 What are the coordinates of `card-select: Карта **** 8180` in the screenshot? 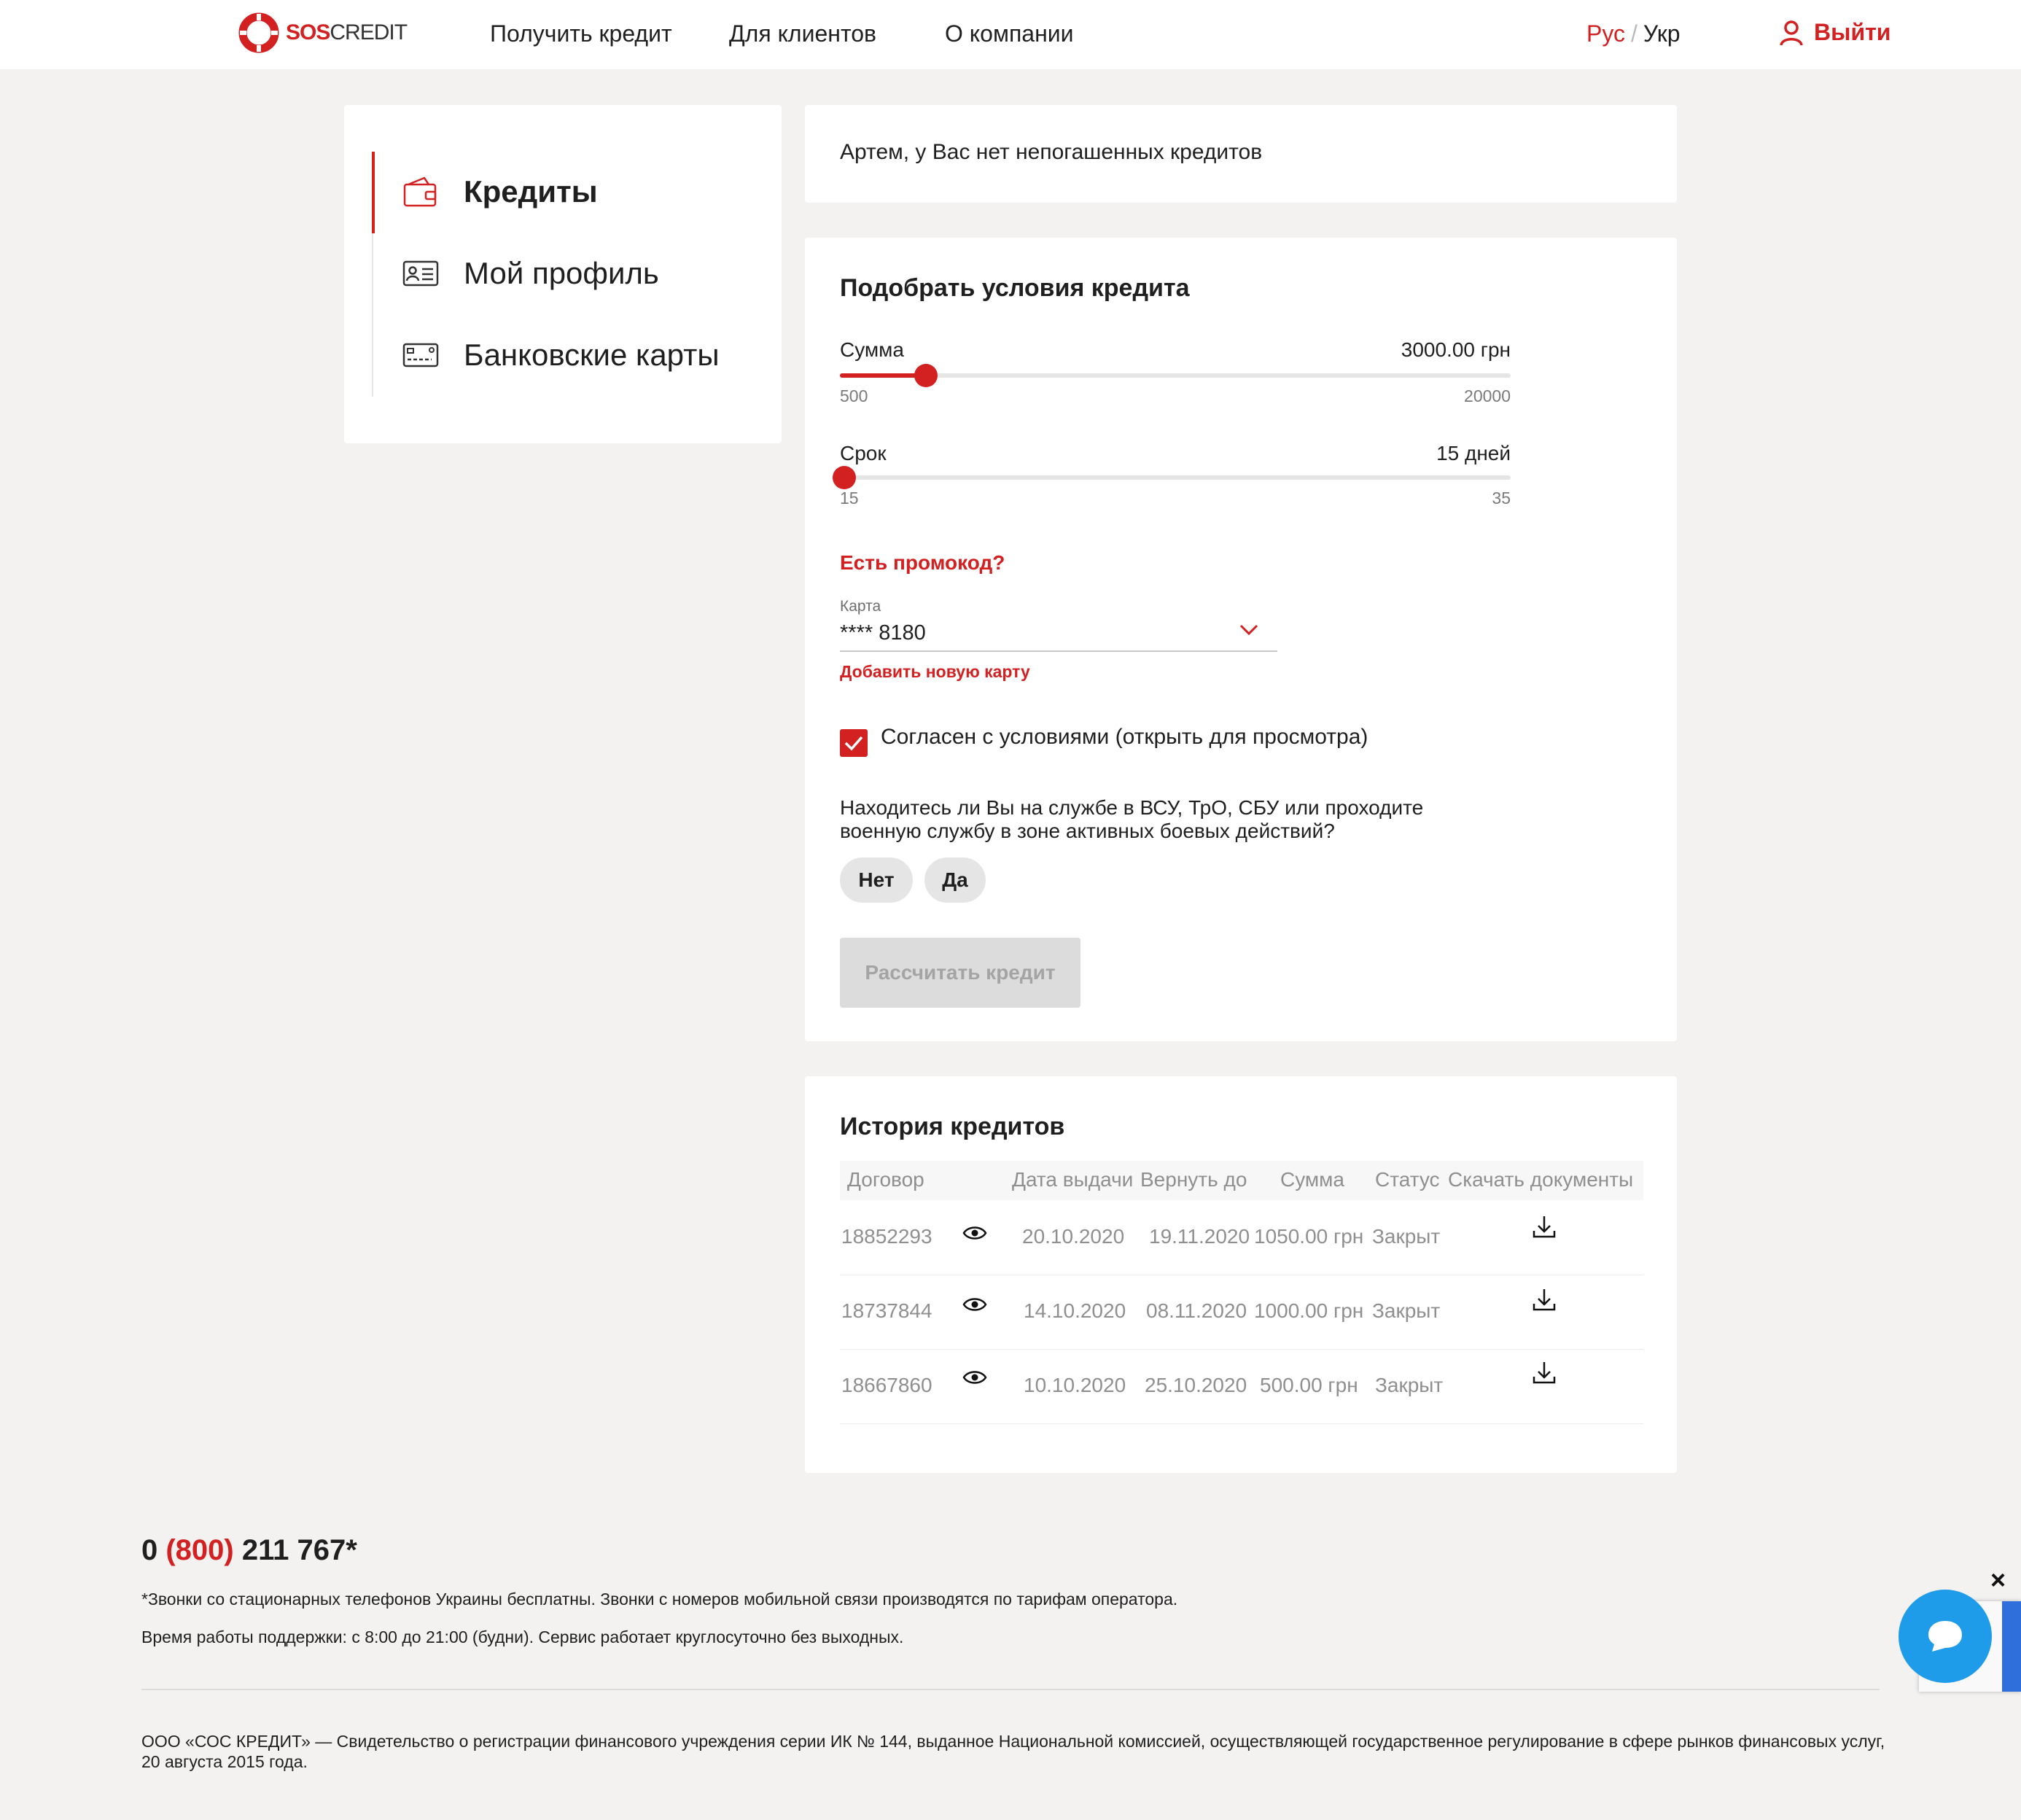 It's located at (1058, 625).